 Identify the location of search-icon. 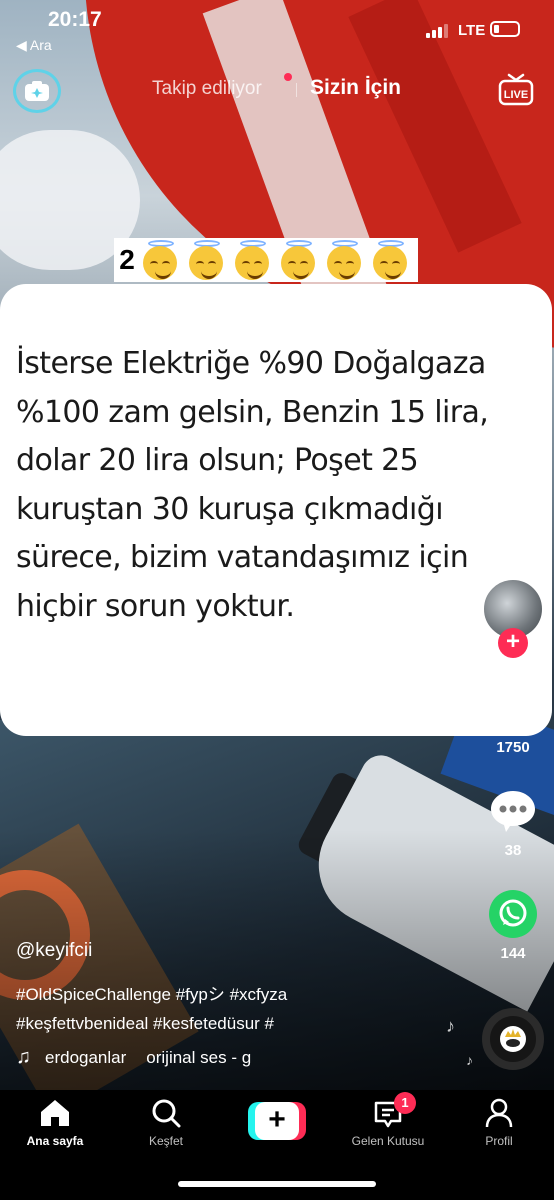
(166, 1113).